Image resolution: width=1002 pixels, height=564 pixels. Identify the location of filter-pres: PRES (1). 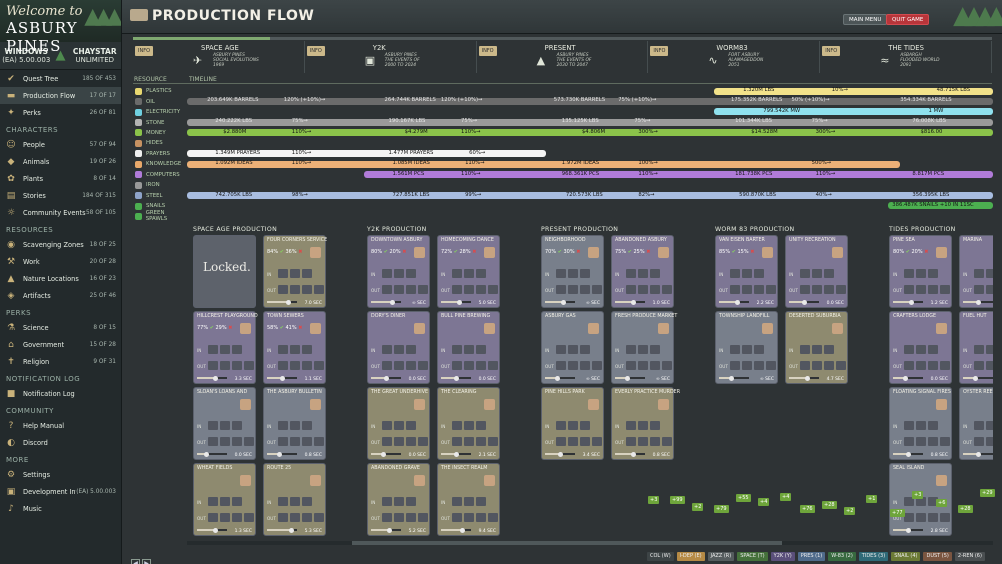
(811, 556).